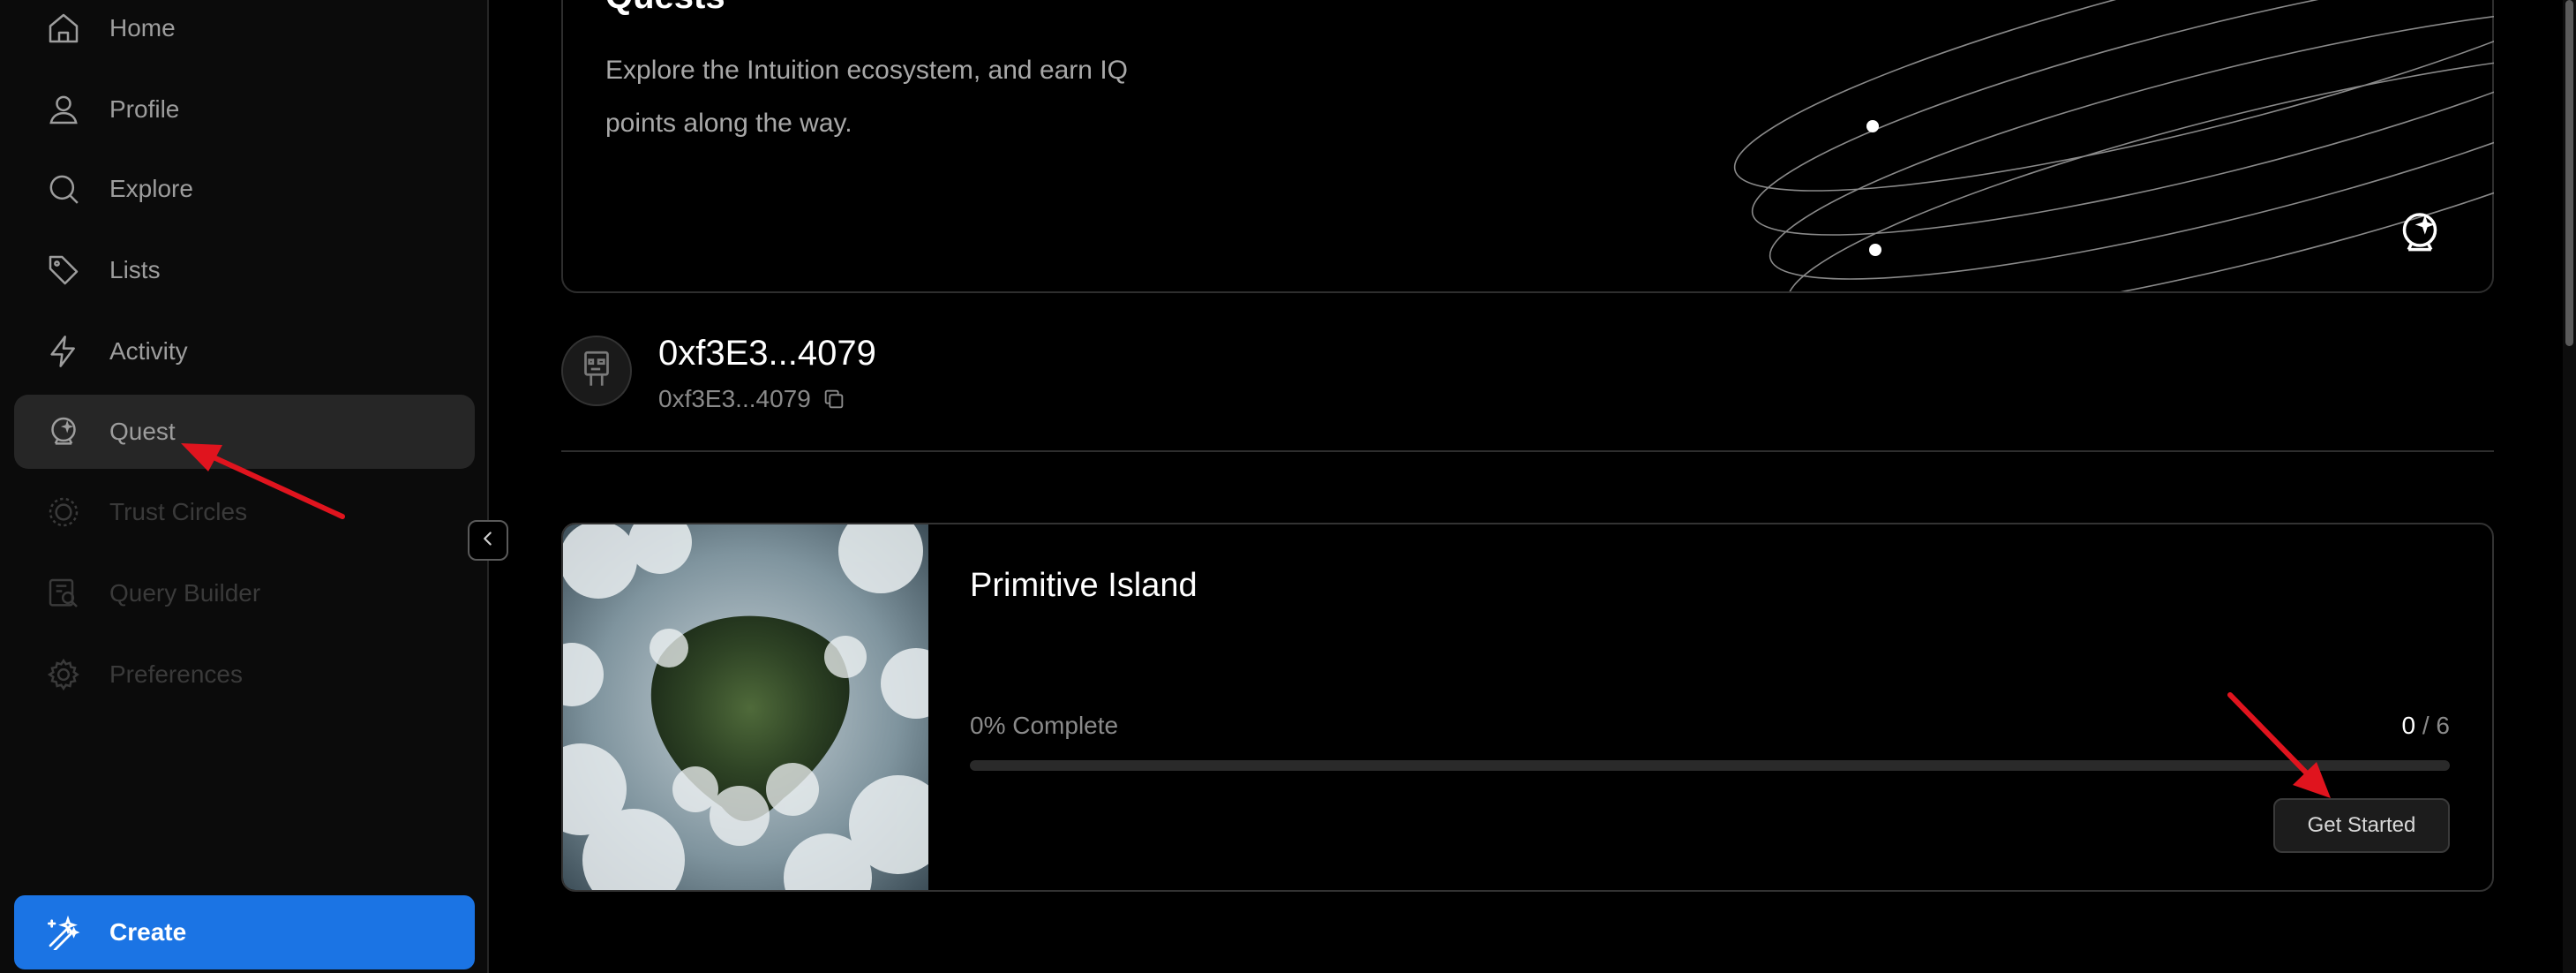  I want to click on sidebar-item-home: Home, so click(244, 32).